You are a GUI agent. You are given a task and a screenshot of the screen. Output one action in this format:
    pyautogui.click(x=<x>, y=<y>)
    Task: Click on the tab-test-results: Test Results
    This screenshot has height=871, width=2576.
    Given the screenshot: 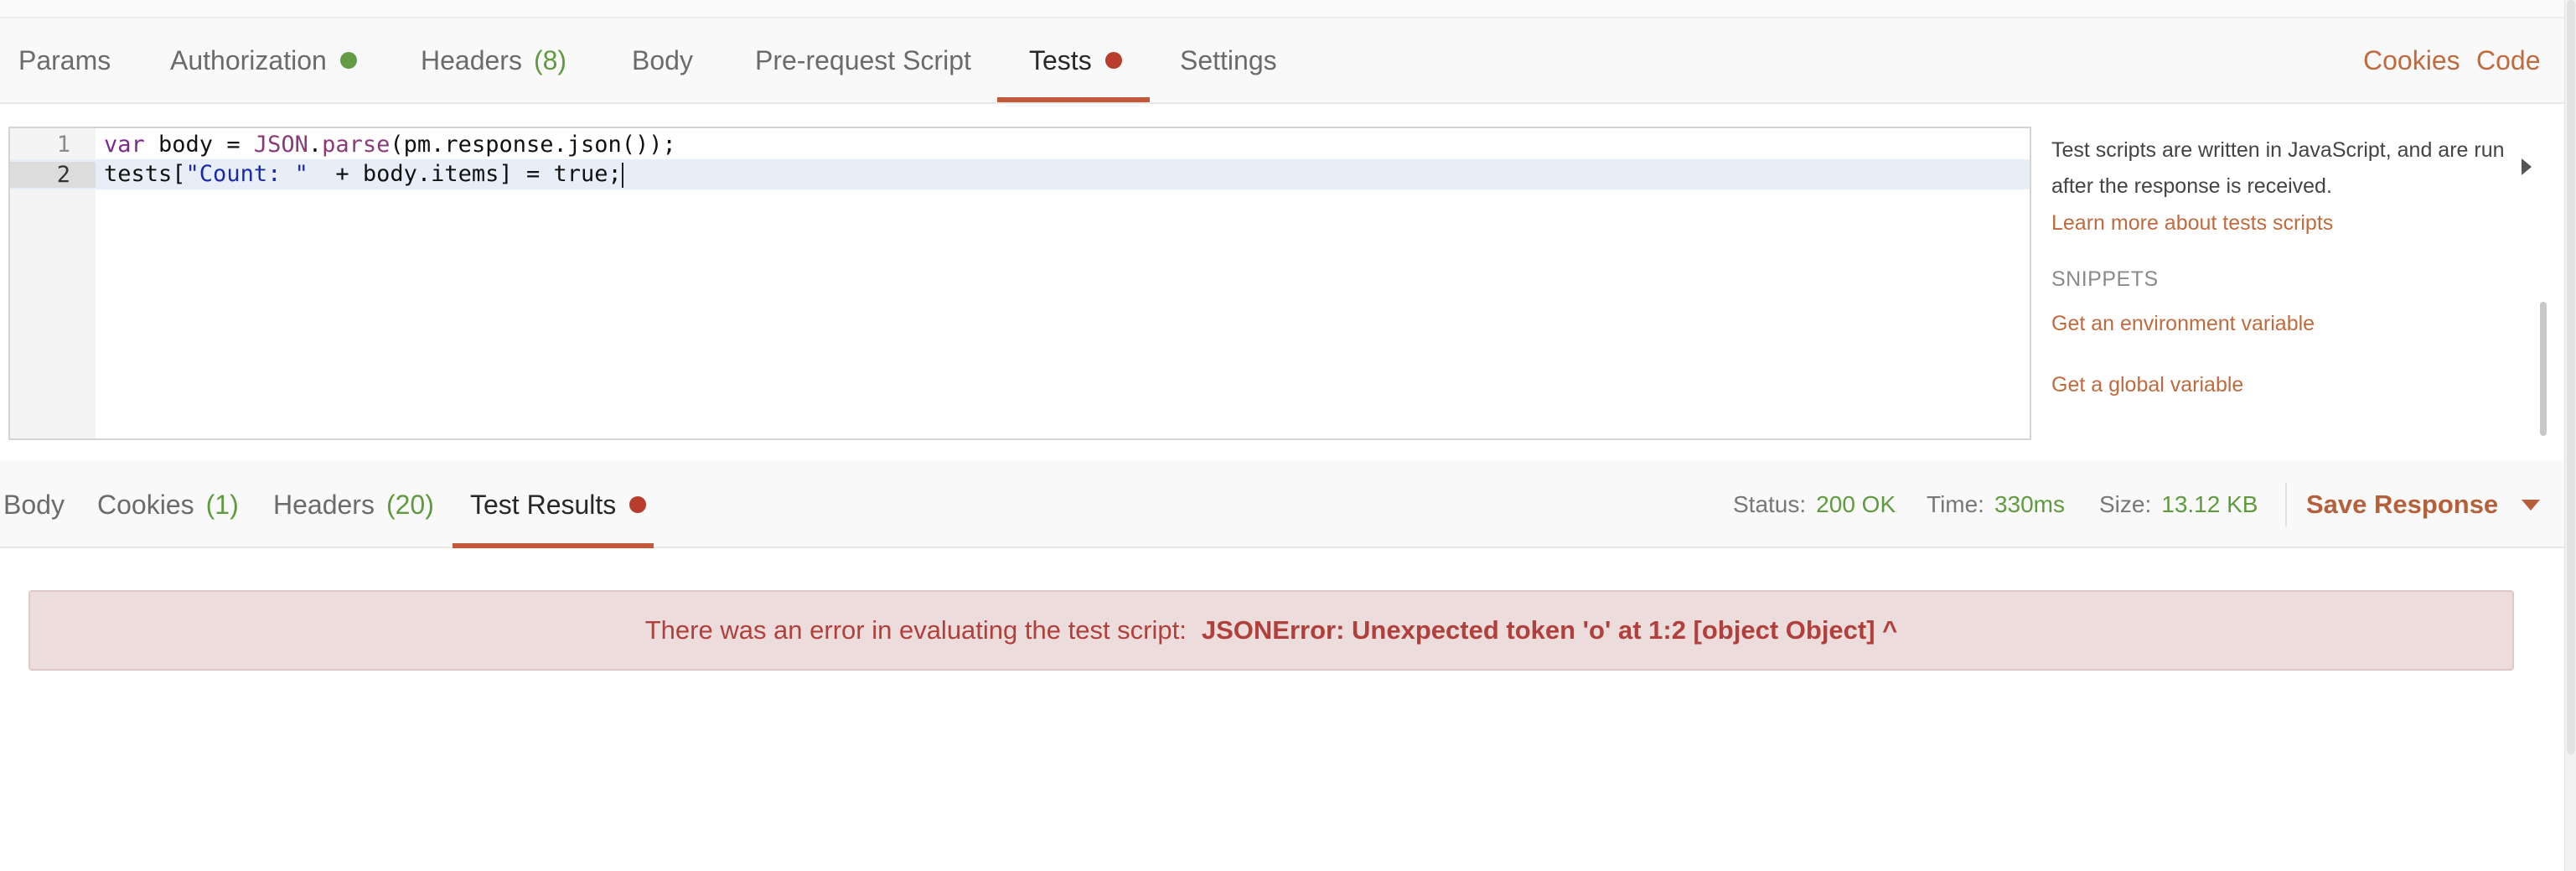 What is the action you would take?
    pyautogui.click(x=553, y=505)
    